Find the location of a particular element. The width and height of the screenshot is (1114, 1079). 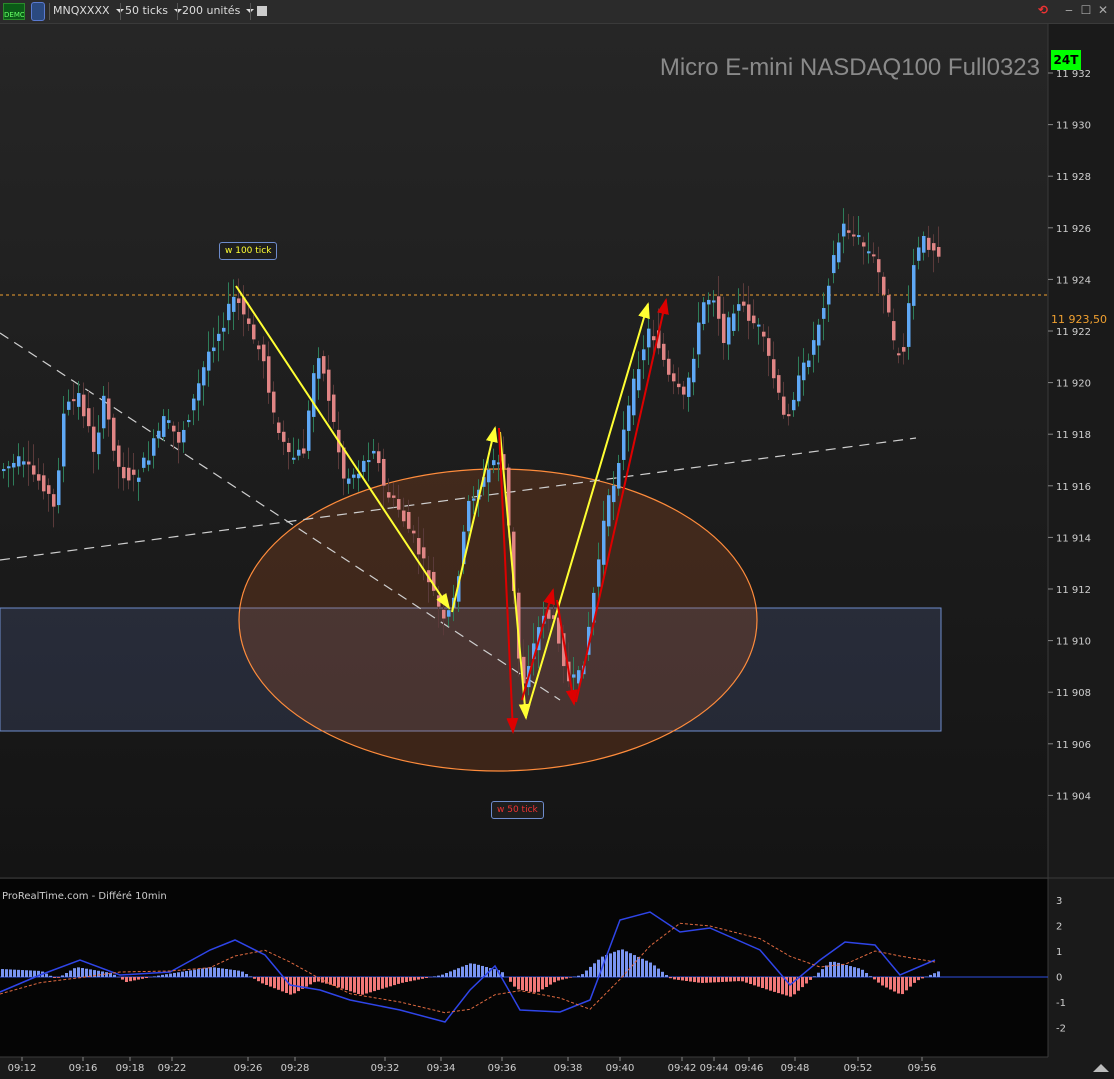

indicator-tick-label: -1 is located at coordinates (1061, 1003).